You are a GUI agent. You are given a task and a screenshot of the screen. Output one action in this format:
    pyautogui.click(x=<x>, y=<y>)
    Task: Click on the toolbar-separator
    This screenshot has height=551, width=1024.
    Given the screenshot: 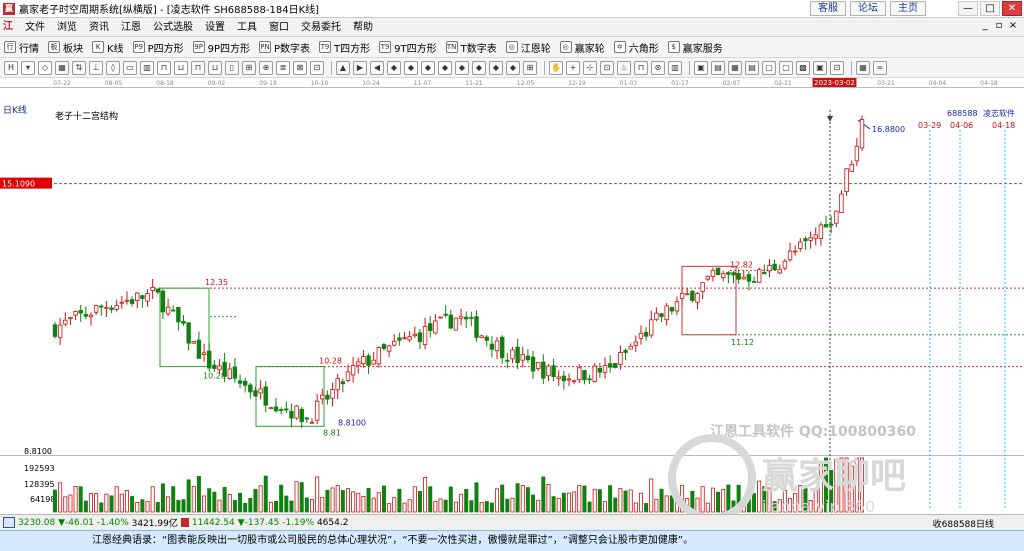 What is the action you would take?
    pyautogui.click(x=544, y=67)
    